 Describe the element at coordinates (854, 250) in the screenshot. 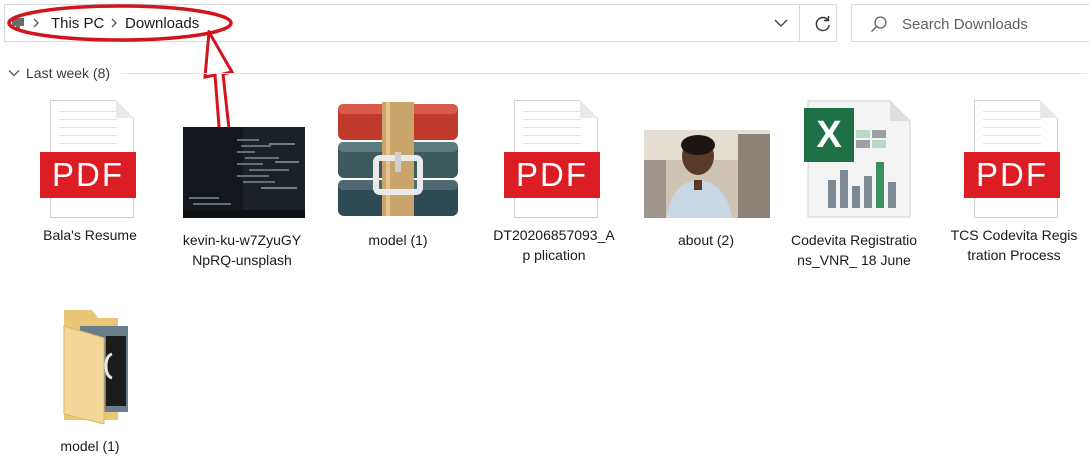

I see `file-name: Codevita Registrations_VNR_ 18 June` at that location.